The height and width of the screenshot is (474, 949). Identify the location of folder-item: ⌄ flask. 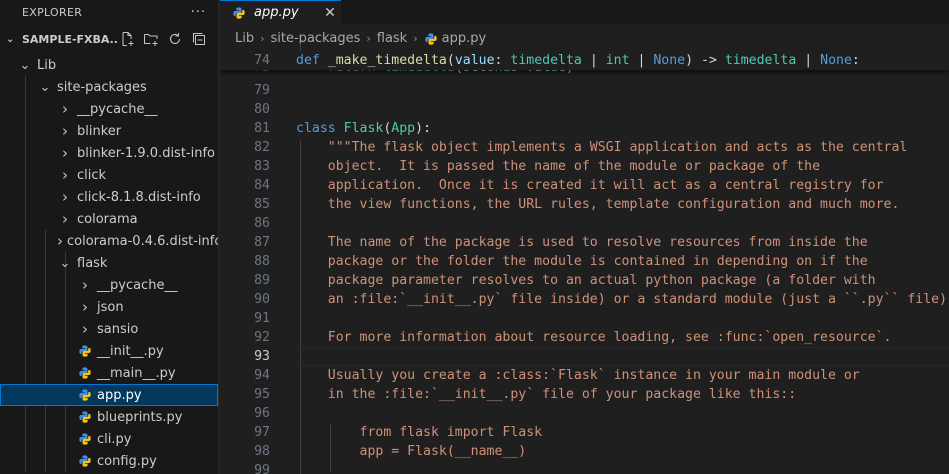
(109, 263).